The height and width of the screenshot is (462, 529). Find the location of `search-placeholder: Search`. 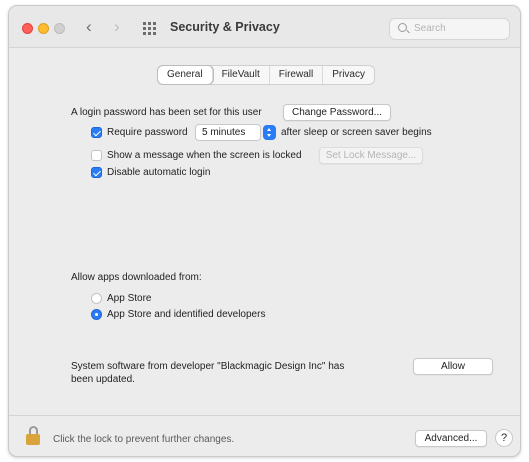

search-placeholder: Search is located at coordinates (430, 28).